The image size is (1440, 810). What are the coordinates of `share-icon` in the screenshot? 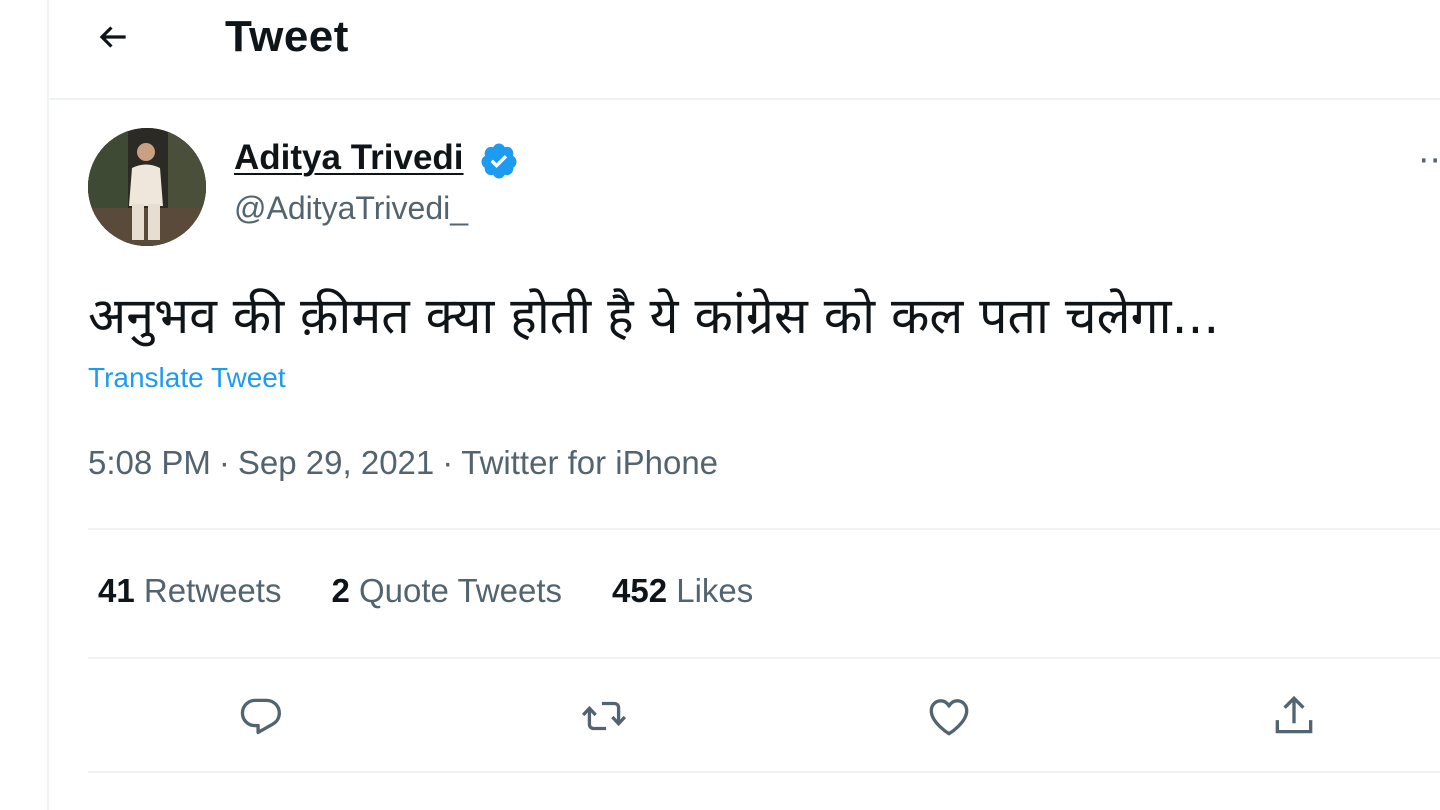 It's located at (1294, 714).